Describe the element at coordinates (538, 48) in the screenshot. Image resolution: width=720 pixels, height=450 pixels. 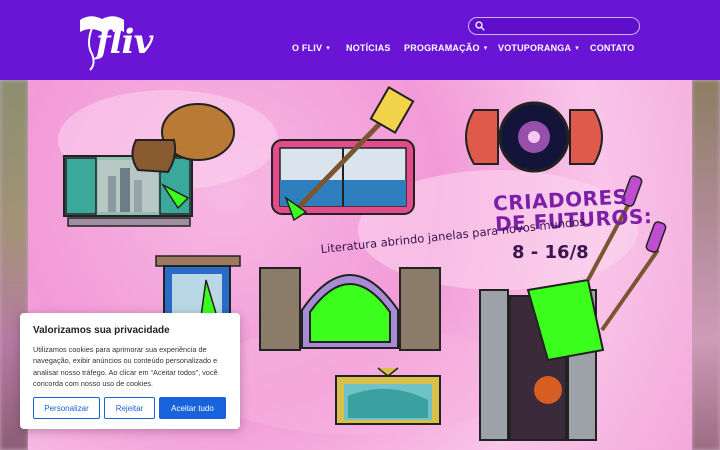
I see `nav-item-votuporanga: VOTUPORANGA ▾` at that location.